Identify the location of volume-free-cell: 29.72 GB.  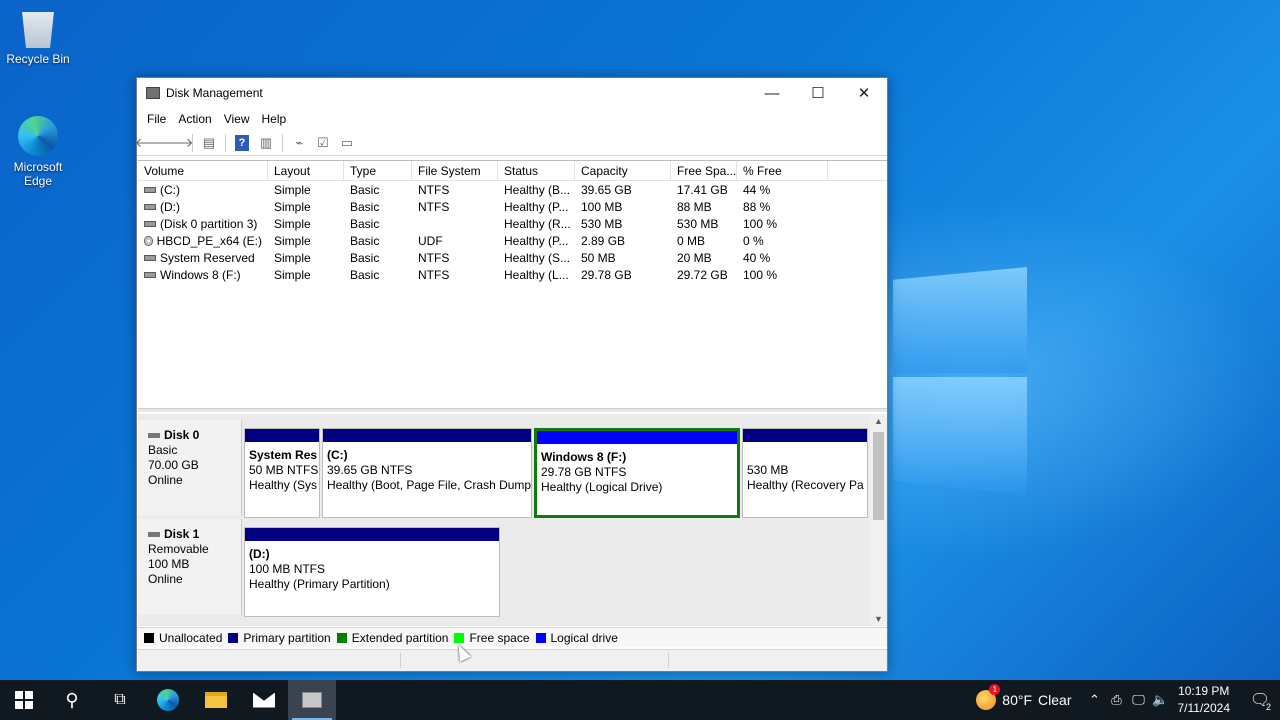
(702, 274).